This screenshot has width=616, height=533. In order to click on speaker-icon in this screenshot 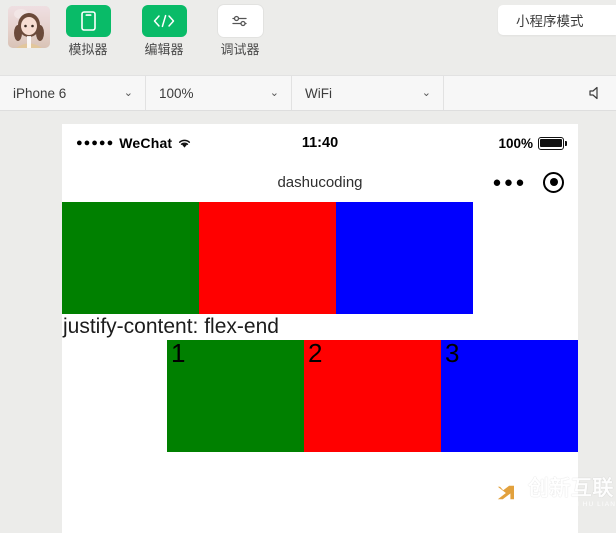, I will do `click(596, 93)`.